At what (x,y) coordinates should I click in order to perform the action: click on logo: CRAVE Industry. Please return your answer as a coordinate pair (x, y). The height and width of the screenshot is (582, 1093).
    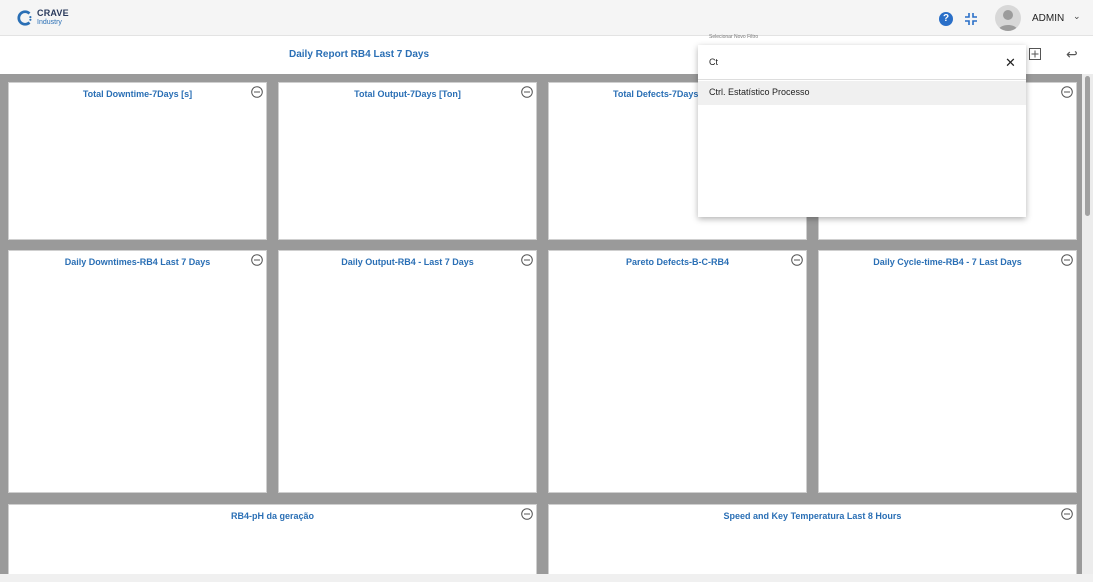
    Looking at the image, I should click on (42, 18).